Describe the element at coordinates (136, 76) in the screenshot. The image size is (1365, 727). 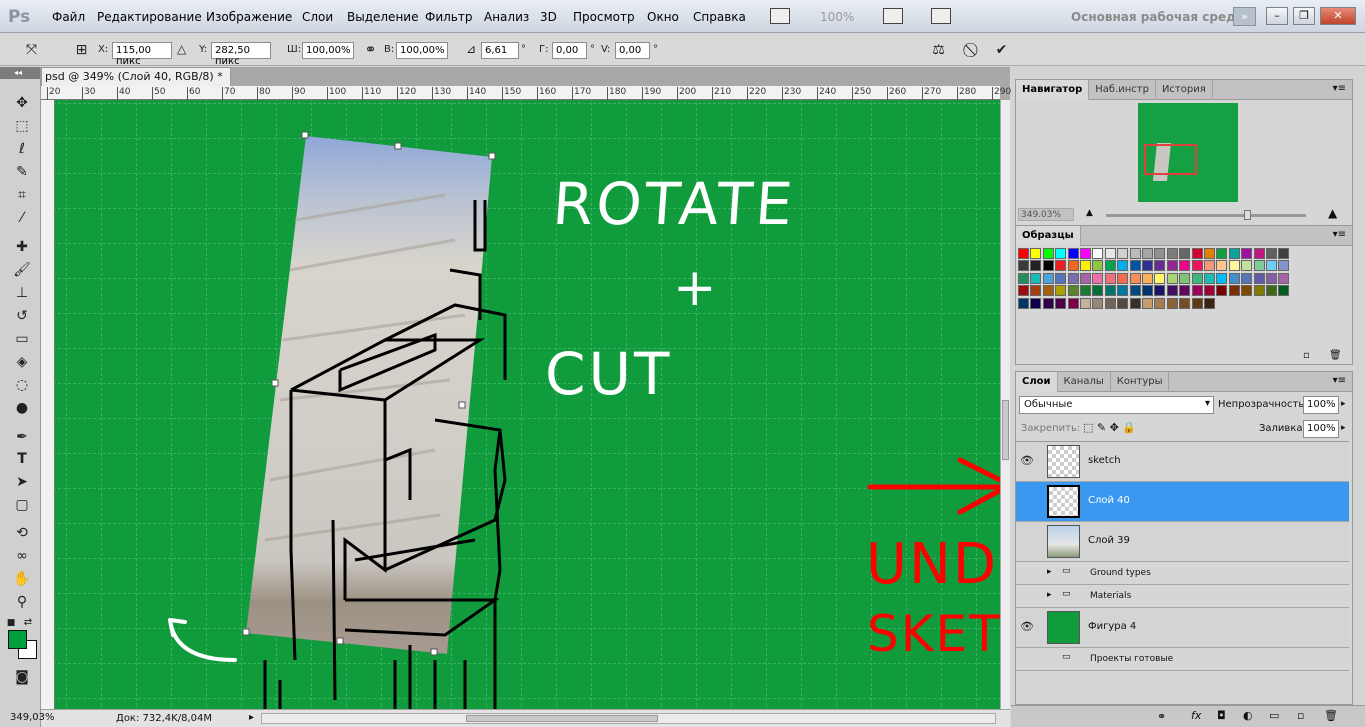
I see `document-tab: psd @ 349% (Слой 40, RGB/8) *` at that location.